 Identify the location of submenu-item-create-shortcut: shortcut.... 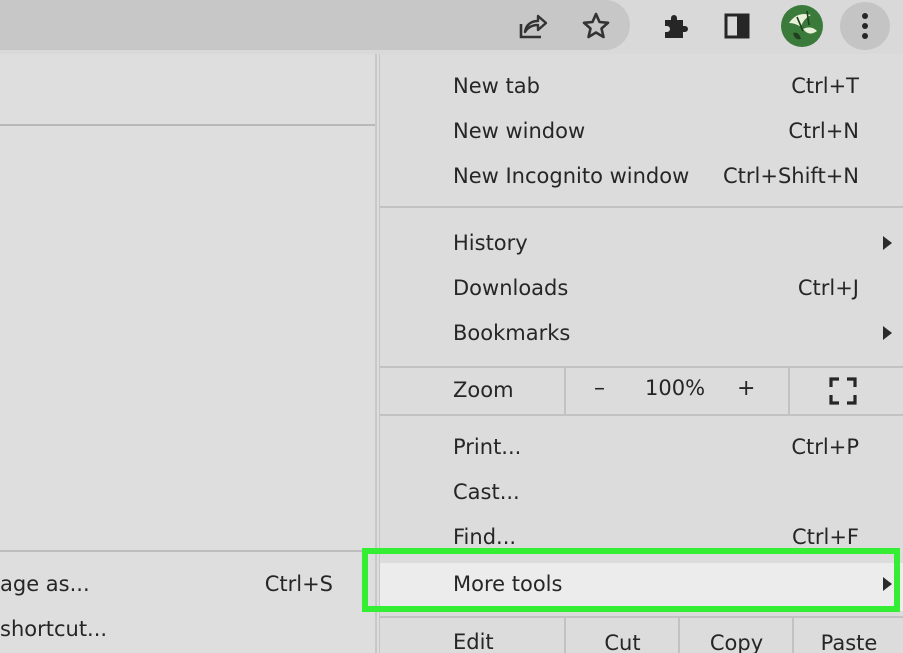
(187, 629).